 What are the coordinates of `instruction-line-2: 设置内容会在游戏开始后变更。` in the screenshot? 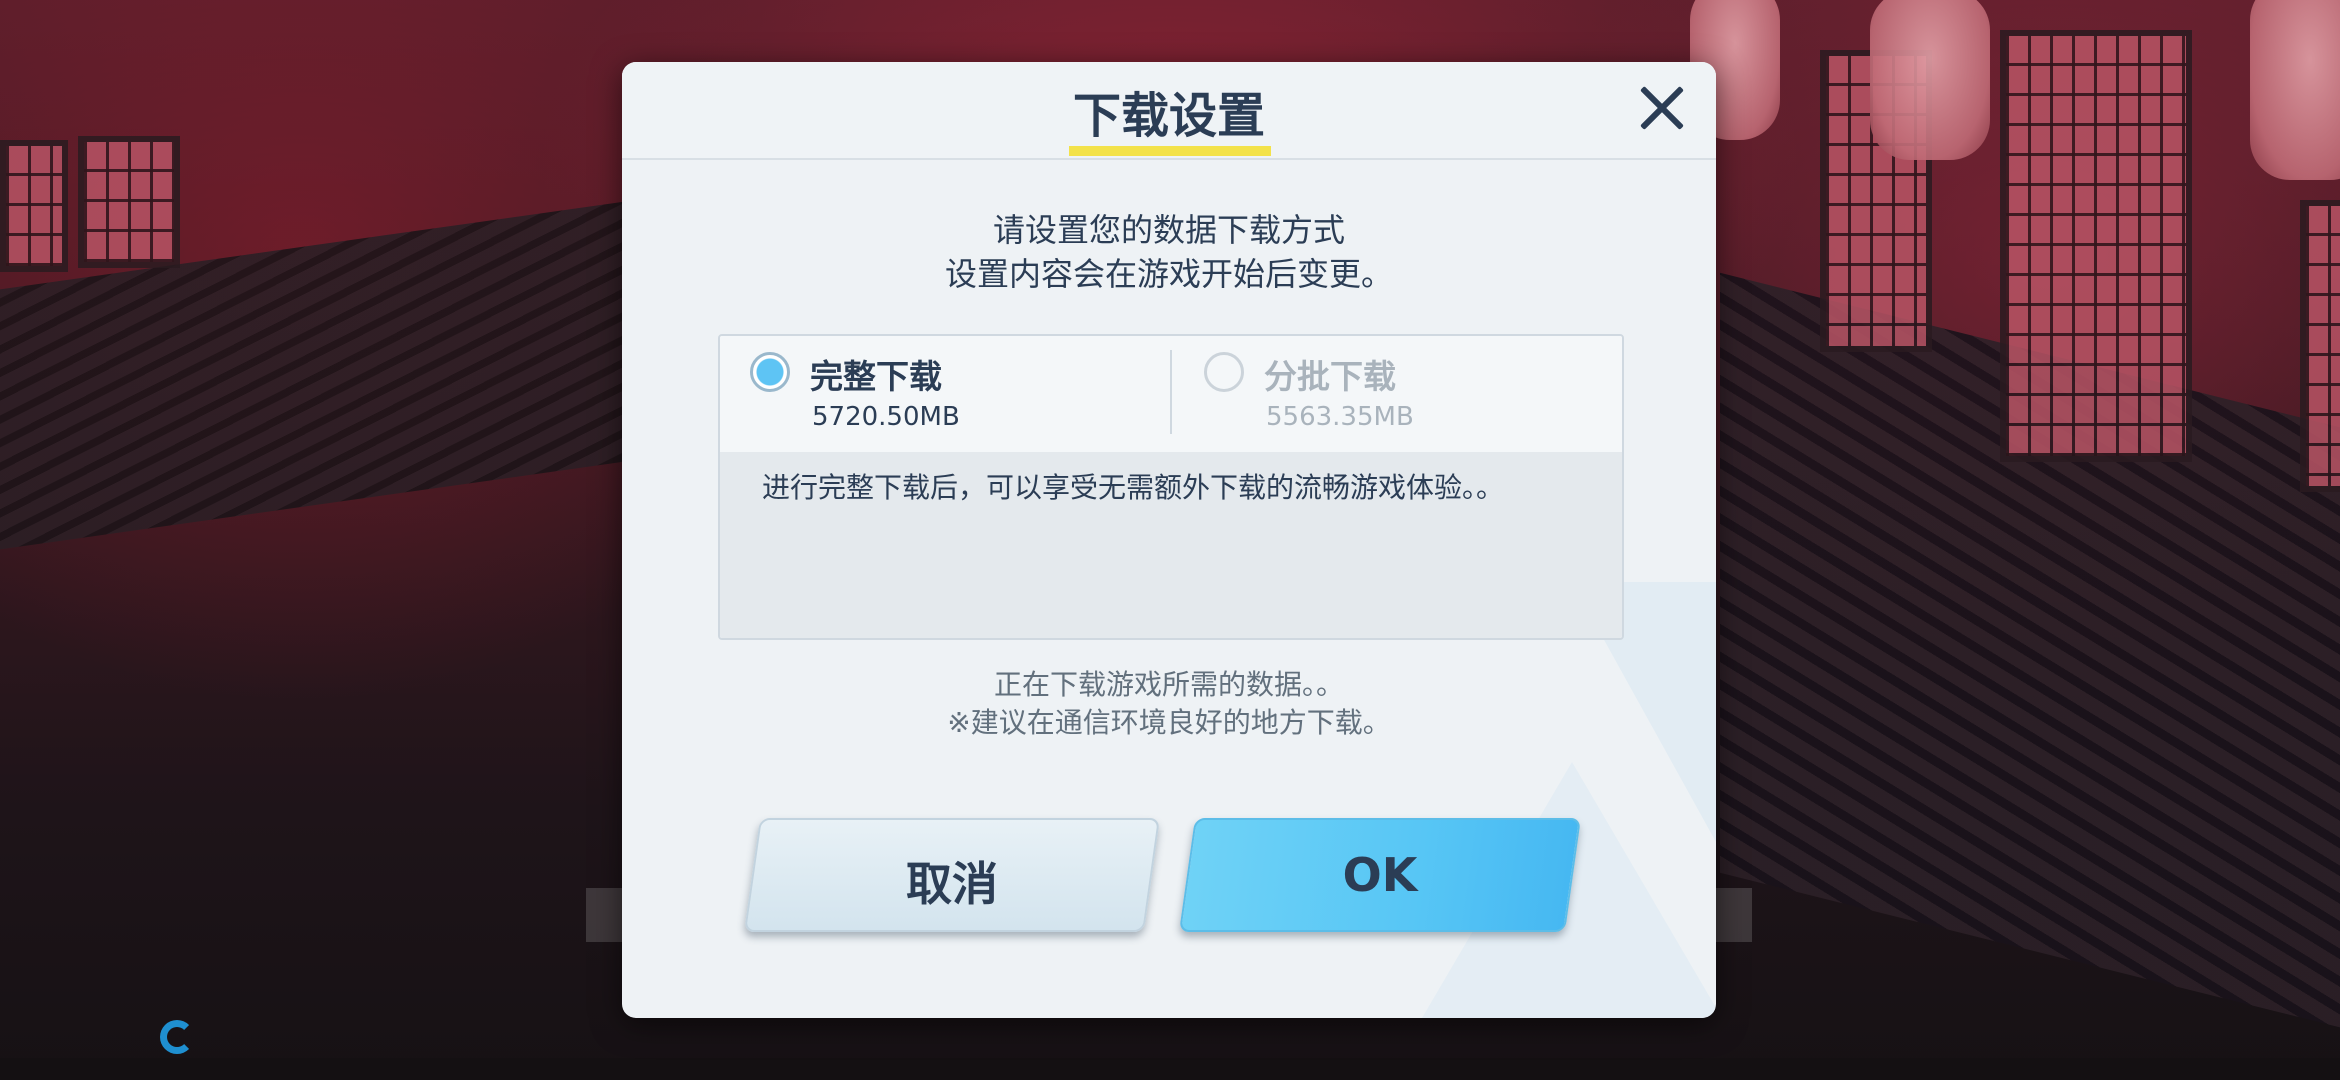 It's located at (1168, 274).